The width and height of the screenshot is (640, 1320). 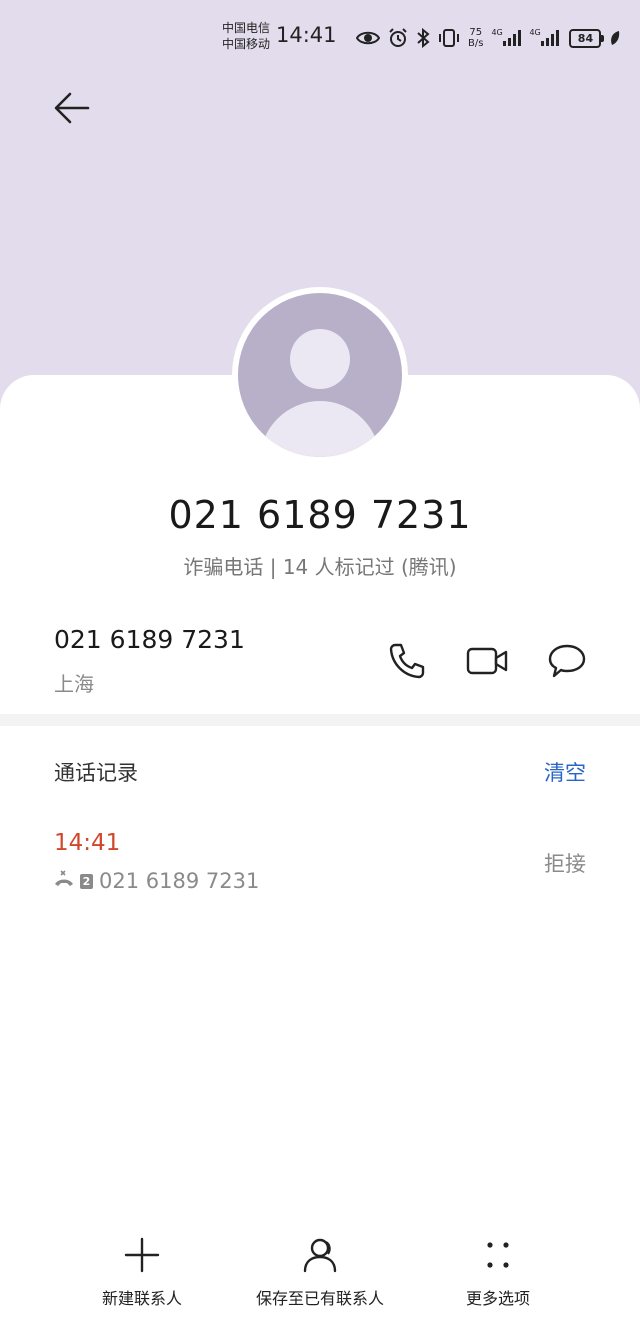 I want to click on call-history-title: 通话记录, so click(x=96, y=773).